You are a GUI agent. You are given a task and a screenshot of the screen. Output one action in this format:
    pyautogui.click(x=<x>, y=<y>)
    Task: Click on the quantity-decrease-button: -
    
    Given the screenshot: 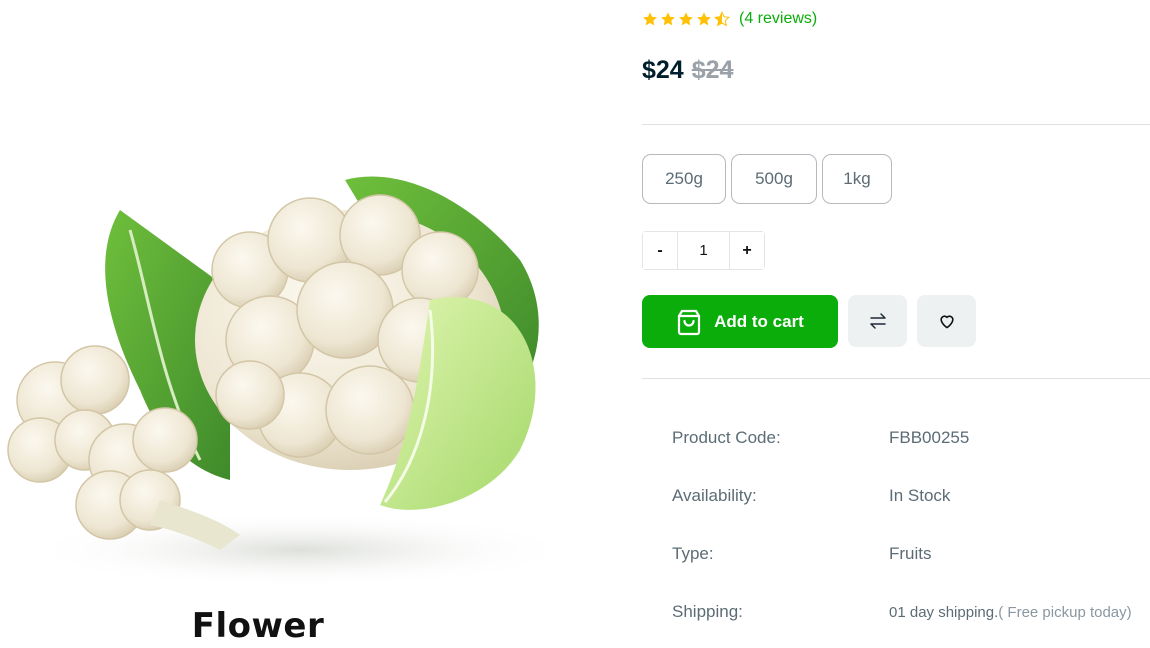 What is the action you would take?
    pyautogui.click(x=660, y=250)
    